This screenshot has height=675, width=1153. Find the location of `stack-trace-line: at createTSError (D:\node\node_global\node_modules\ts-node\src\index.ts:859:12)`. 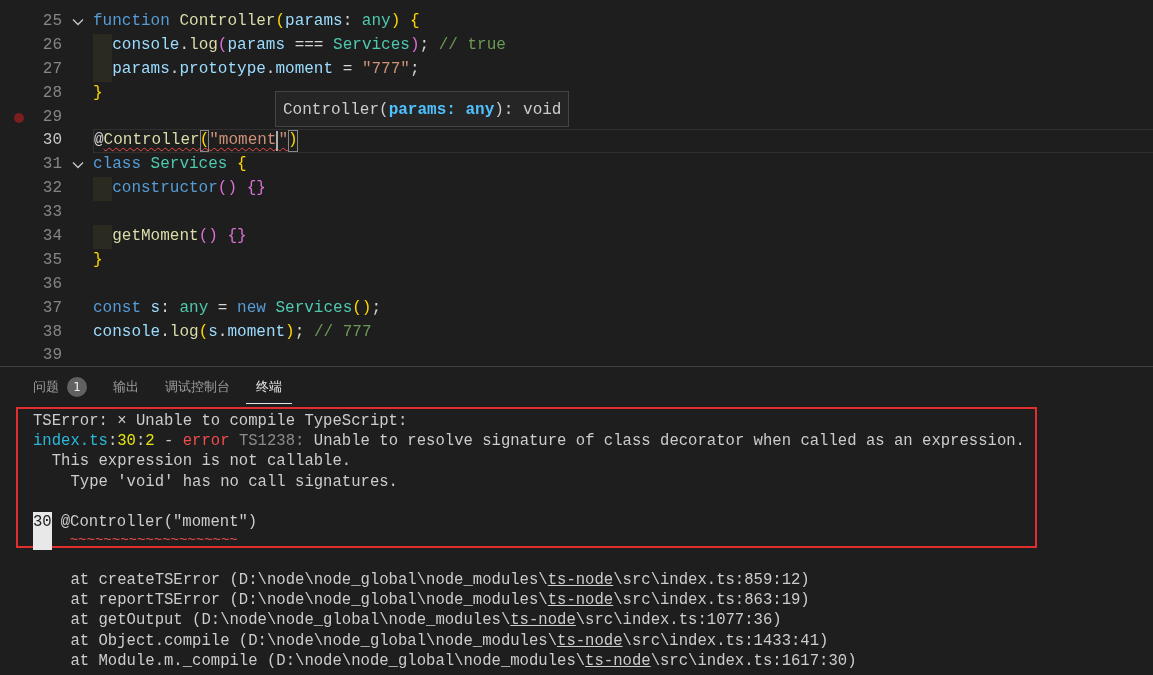

stack-trace-line: at createTSError (D:\node\node_global\node_modules\ts-node\src\index.ts:859:12) is located at coordinates (439, 580).